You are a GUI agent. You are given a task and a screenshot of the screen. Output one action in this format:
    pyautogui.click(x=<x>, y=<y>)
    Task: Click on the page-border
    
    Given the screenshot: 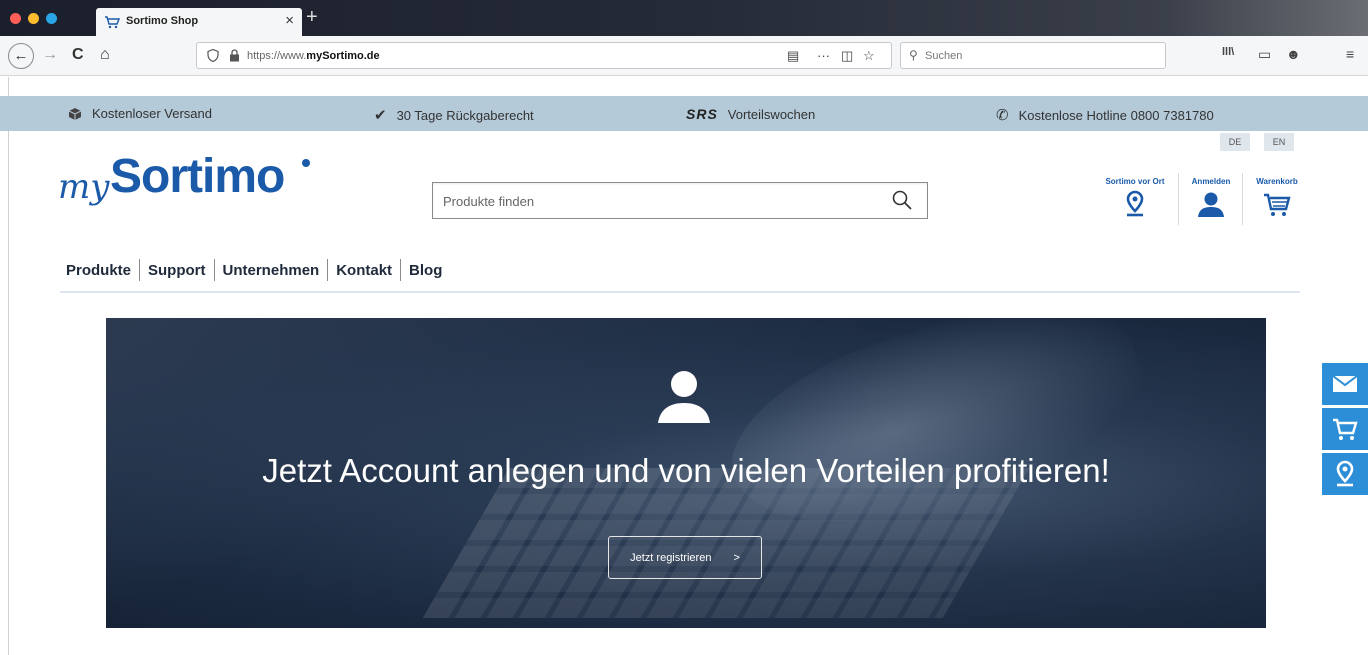 What is the action you would take?
    pyautogui.click(x=8, y=366)
    